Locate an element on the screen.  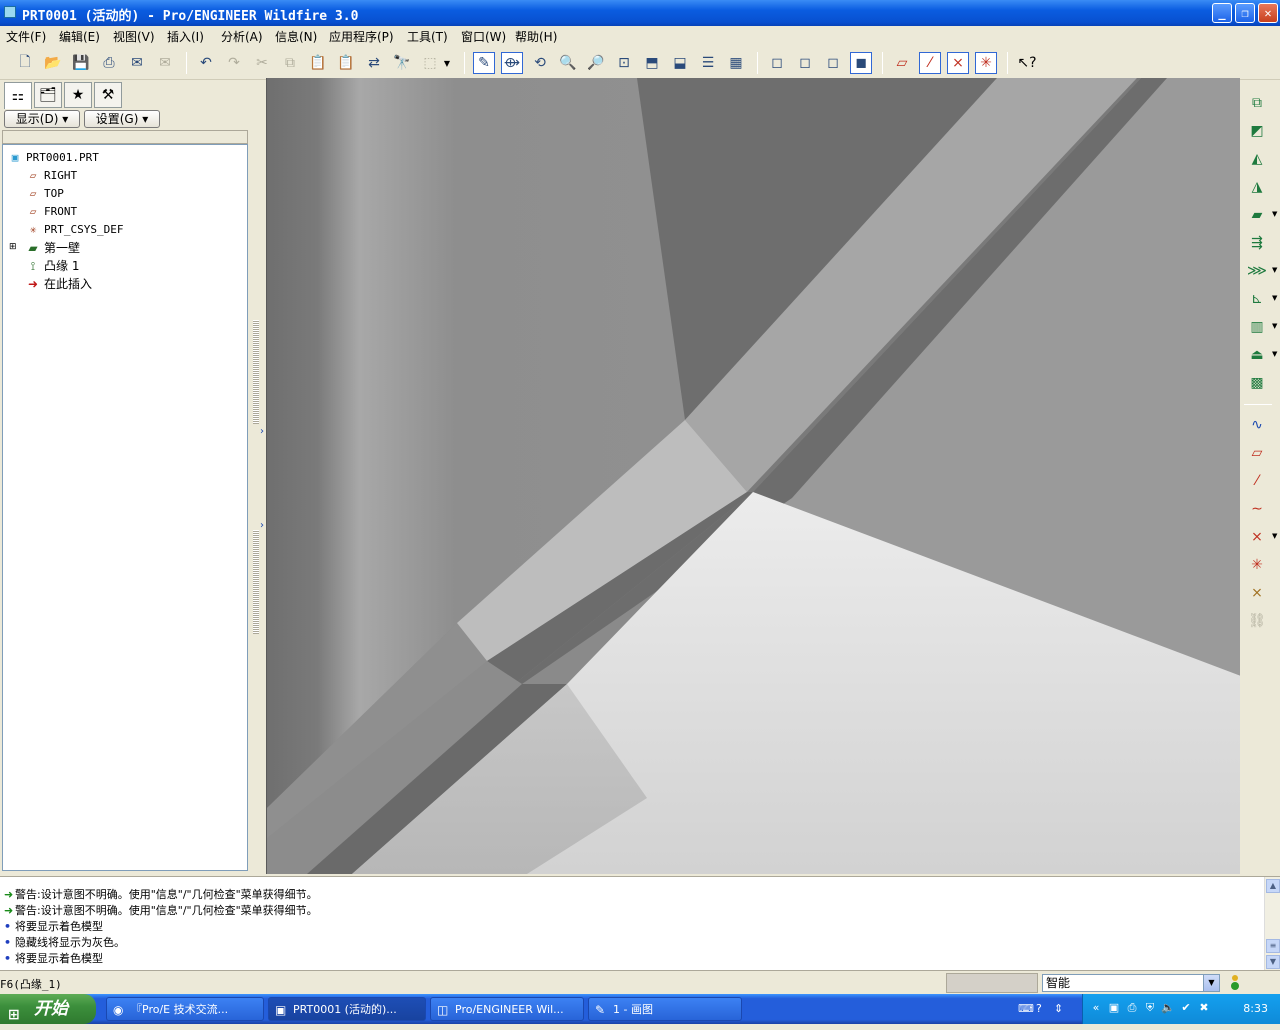
tree-item-first-wall: ▰ 第一壁 is located at coordinates (52, 248).